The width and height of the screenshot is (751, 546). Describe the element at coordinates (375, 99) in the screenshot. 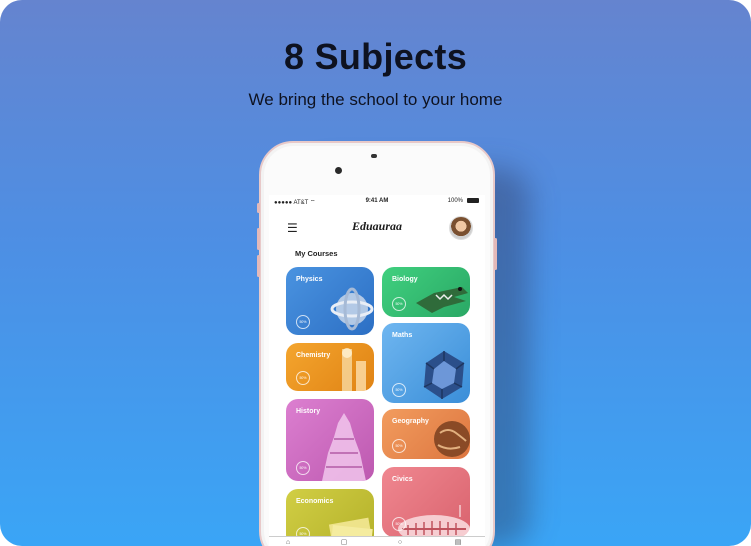

I see `tagline: We bring the school to your home` at that location.